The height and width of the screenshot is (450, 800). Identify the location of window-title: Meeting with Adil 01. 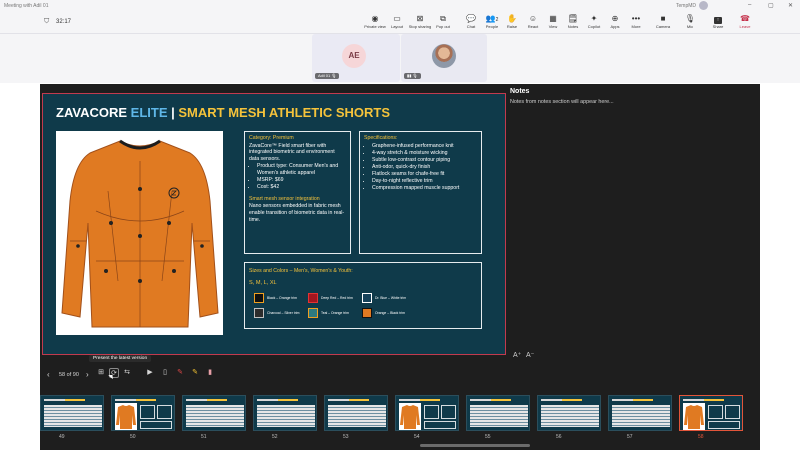
(26, 6).